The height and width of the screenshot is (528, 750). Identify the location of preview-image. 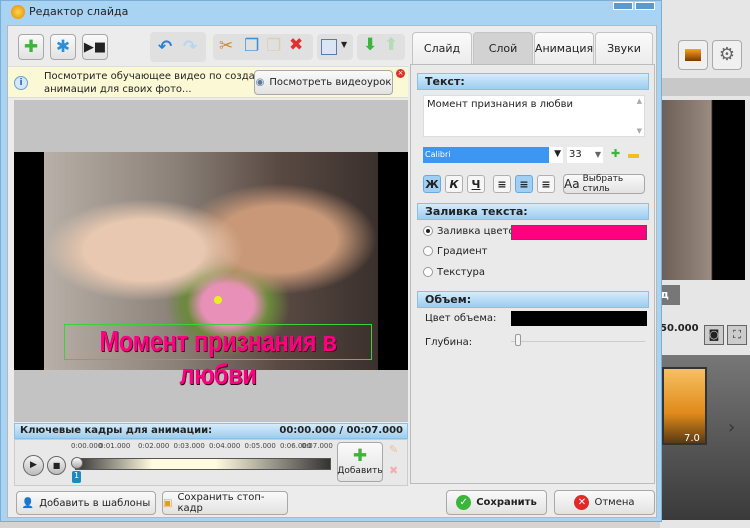
(702, 190).